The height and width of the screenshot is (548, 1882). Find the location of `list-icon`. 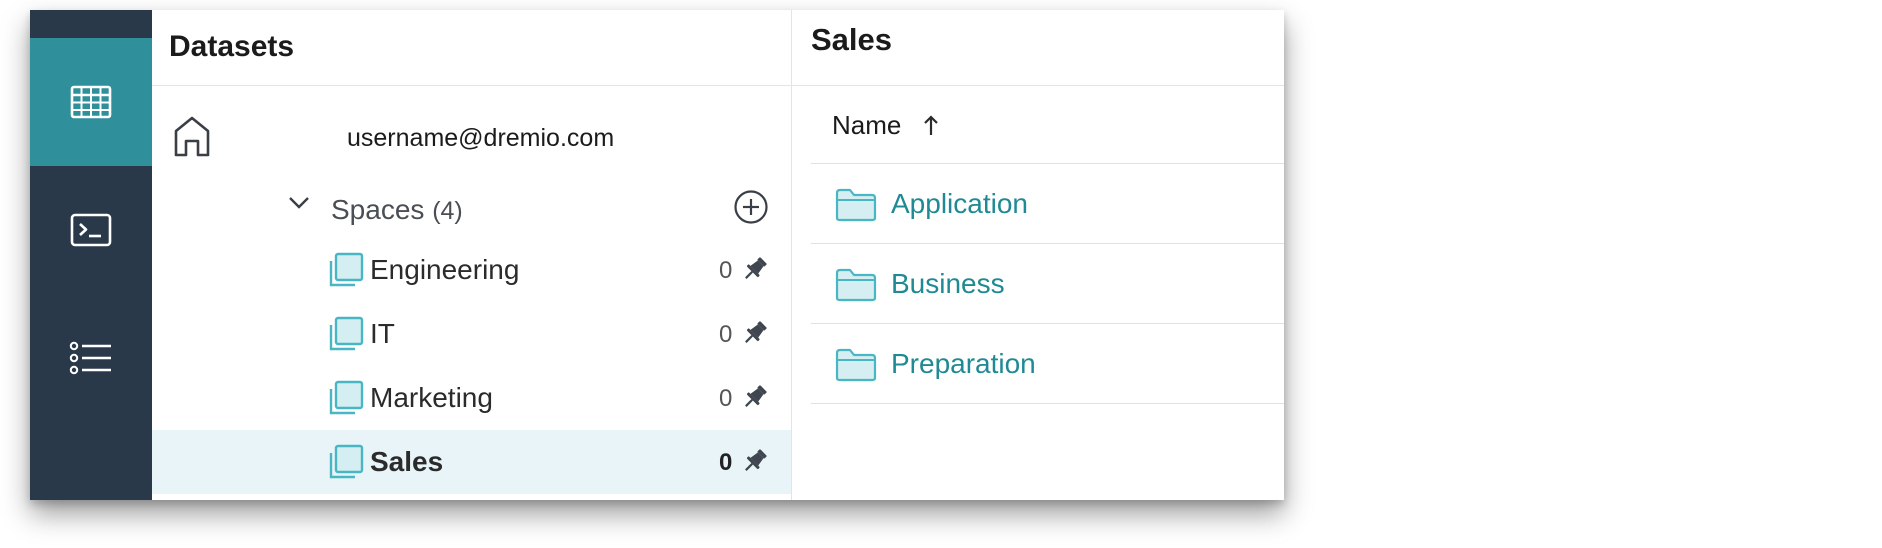

list-icon is located at coordinates (90, 358).